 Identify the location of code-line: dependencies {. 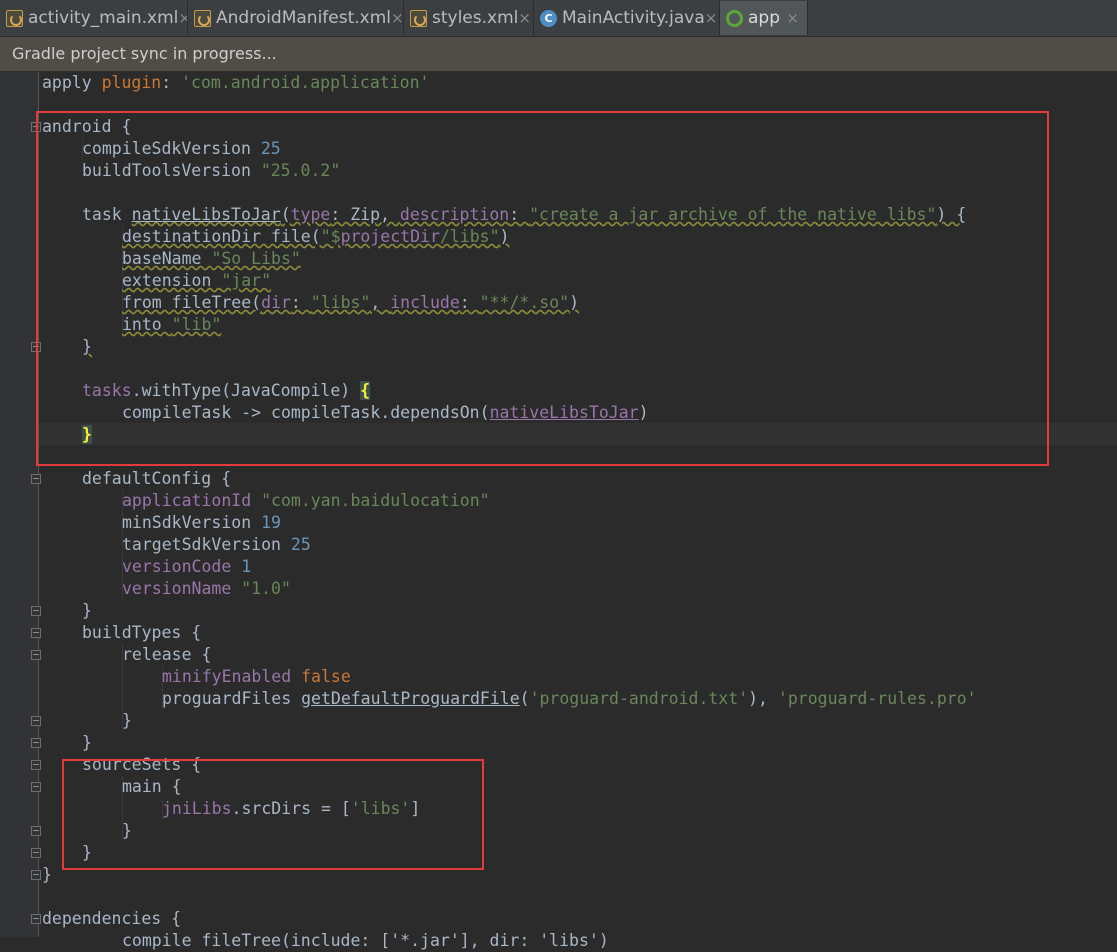
(112, 918).